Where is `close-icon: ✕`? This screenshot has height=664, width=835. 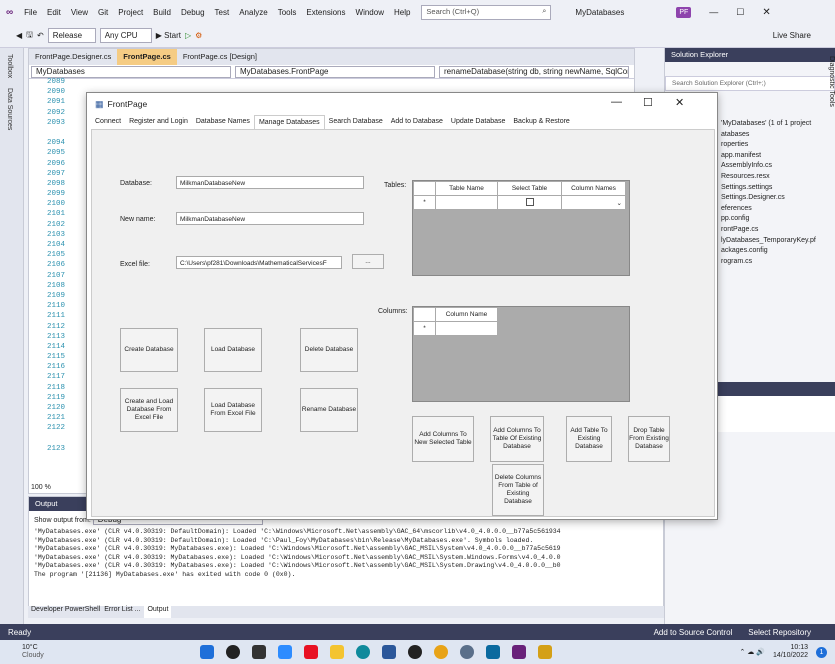
close-icon: ✕ is located at coordinates (766, 12).